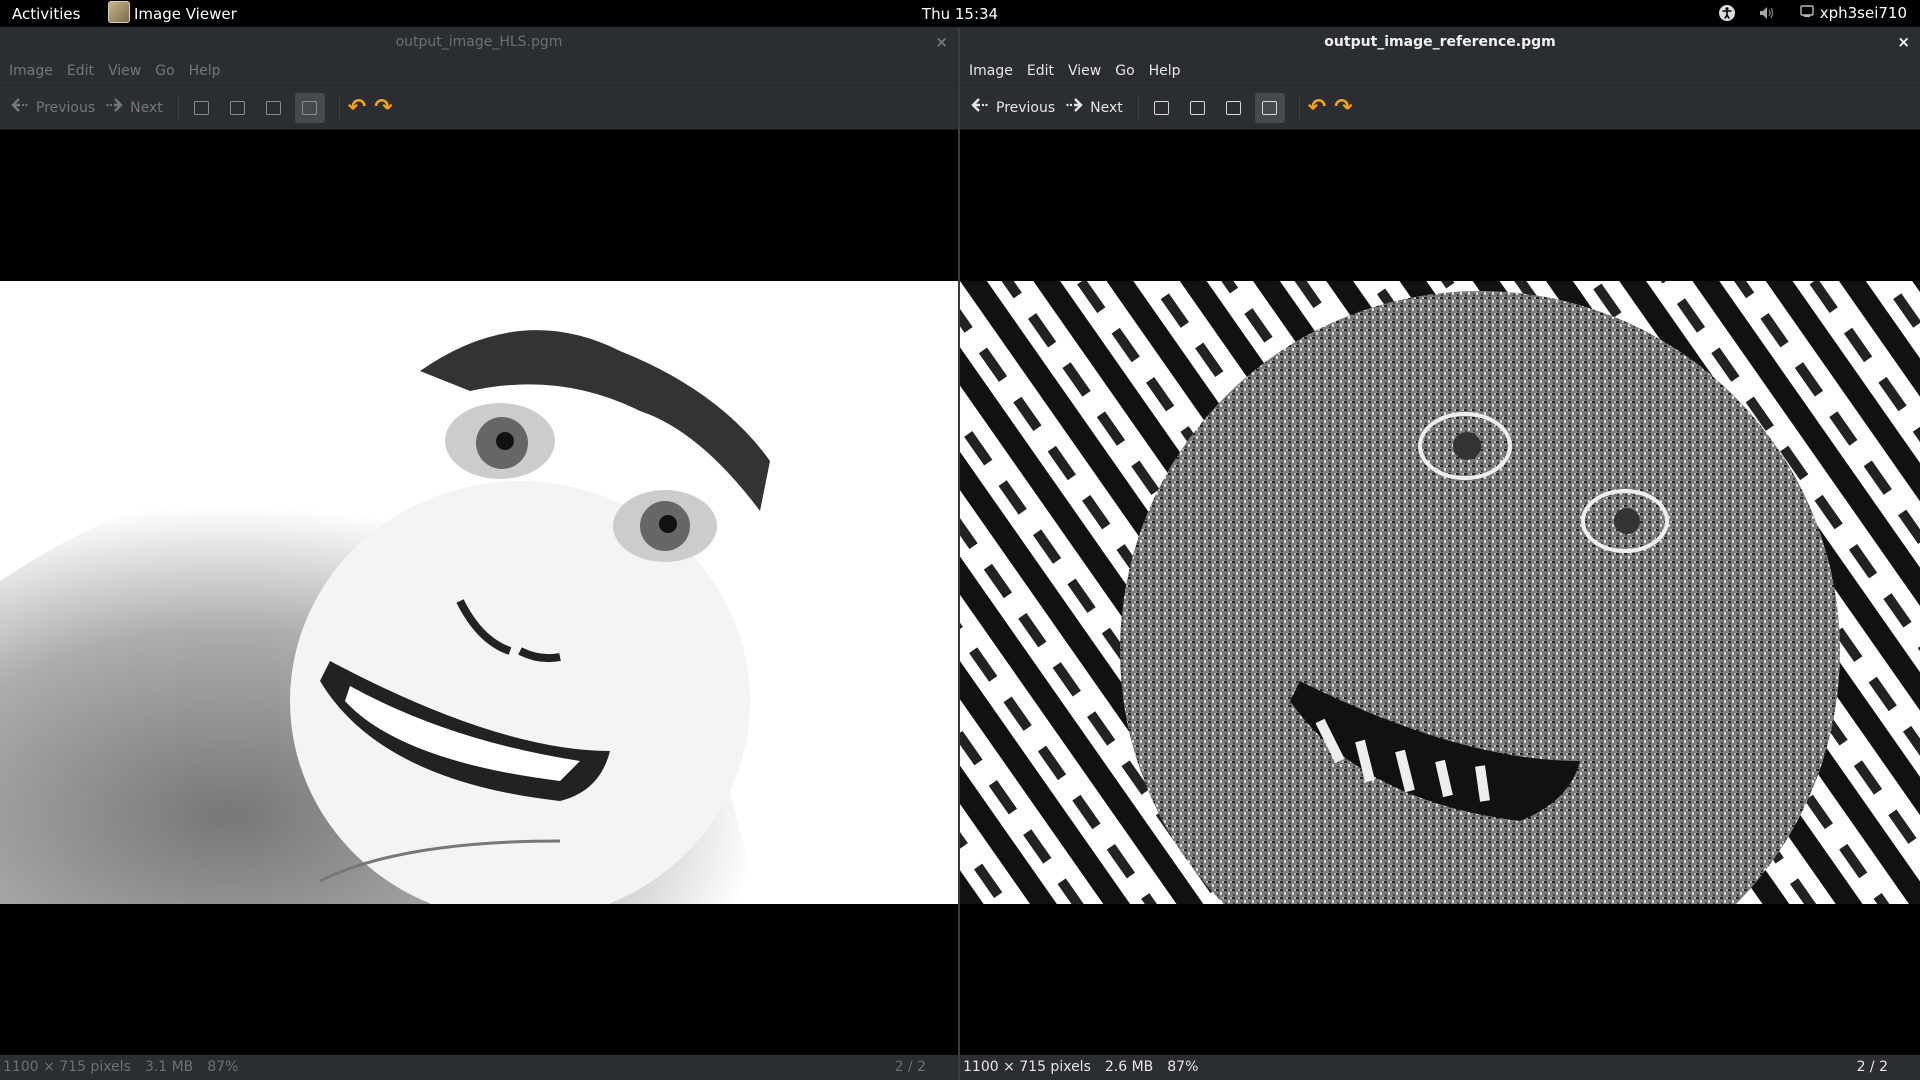 The width and height of the screenshot is (1920, 1080). What do you see at coordinates (479, 1067) in the screenshot?
I see `status-bar: 1100 × 715 pixels 3.1 MB 87% 2 / 2` at bounding box center [479, 1067].